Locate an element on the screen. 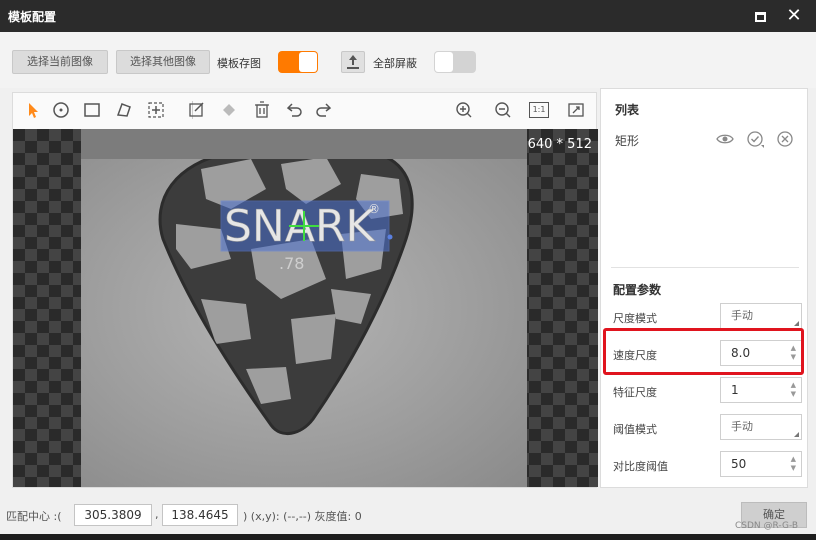 Image resolution: width=816 pixels, height=540 pixels. undo-icon is located at coordinates (294, 110).